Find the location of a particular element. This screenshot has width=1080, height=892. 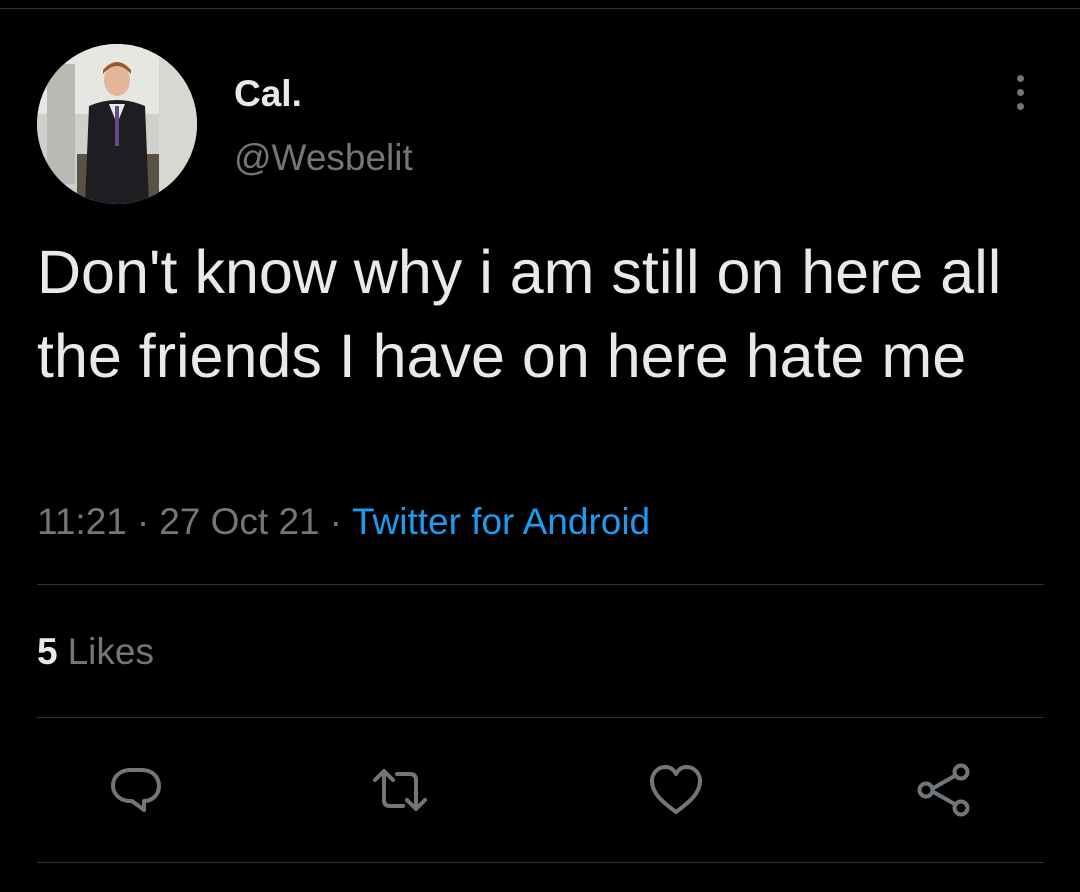

avatar is located at coordinates (117, 124).